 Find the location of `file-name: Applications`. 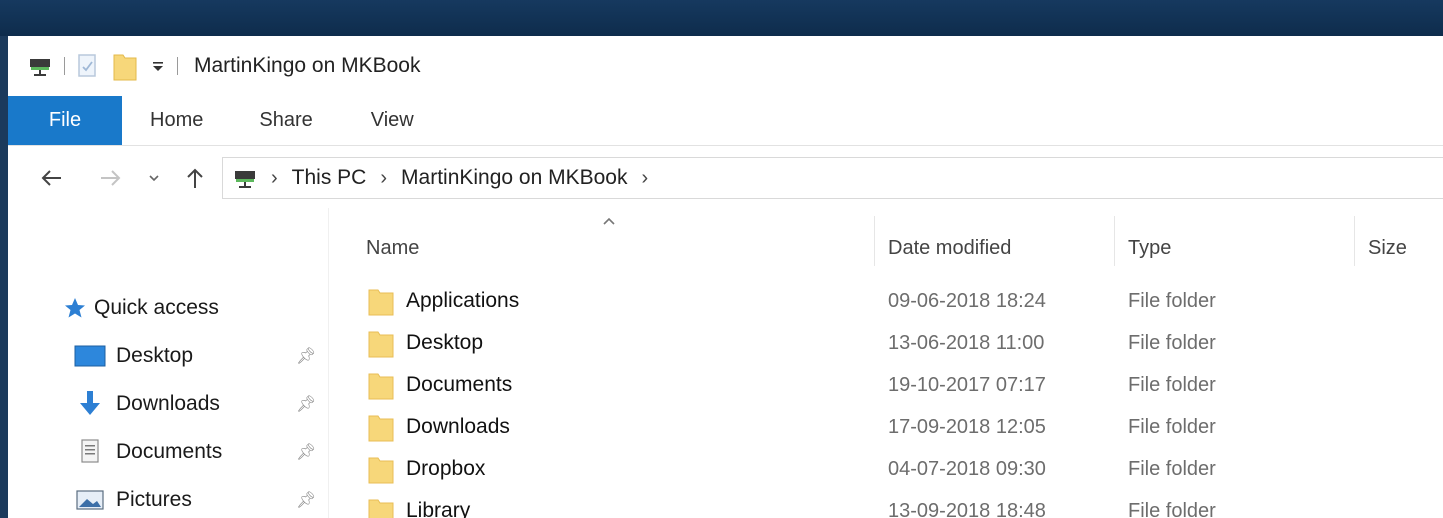

file-name: Applications is located at coordinates (463, 300).